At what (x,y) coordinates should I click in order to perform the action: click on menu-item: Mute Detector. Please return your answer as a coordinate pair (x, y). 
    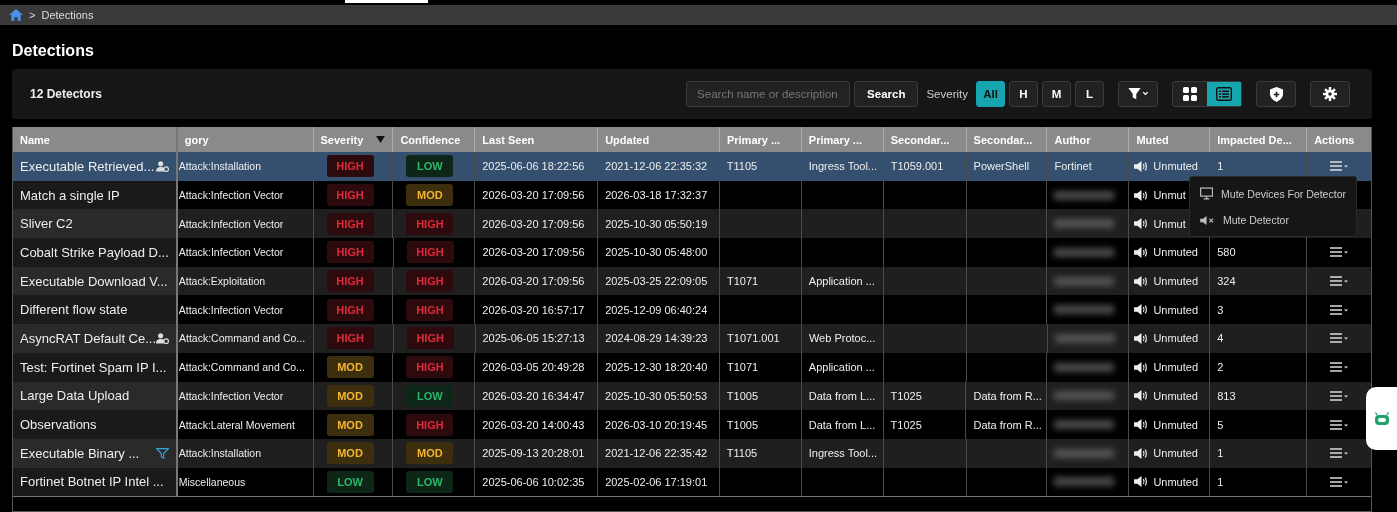
    Looking at the image, I should click on (1272, 220).